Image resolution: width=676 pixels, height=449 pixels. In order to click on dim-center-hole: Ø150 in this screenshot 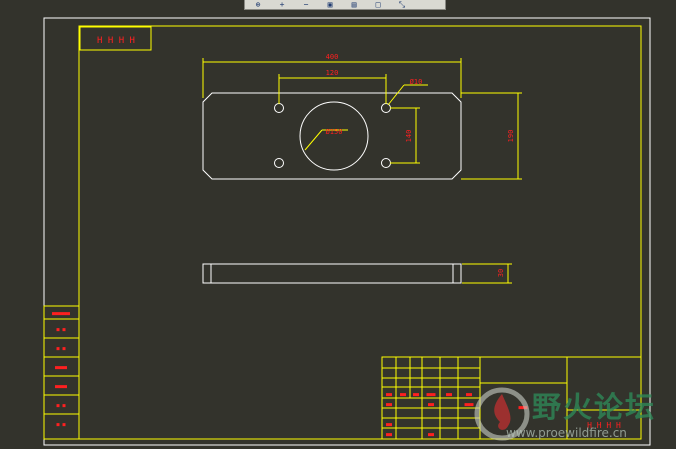, I will do `click(334, 132)`.